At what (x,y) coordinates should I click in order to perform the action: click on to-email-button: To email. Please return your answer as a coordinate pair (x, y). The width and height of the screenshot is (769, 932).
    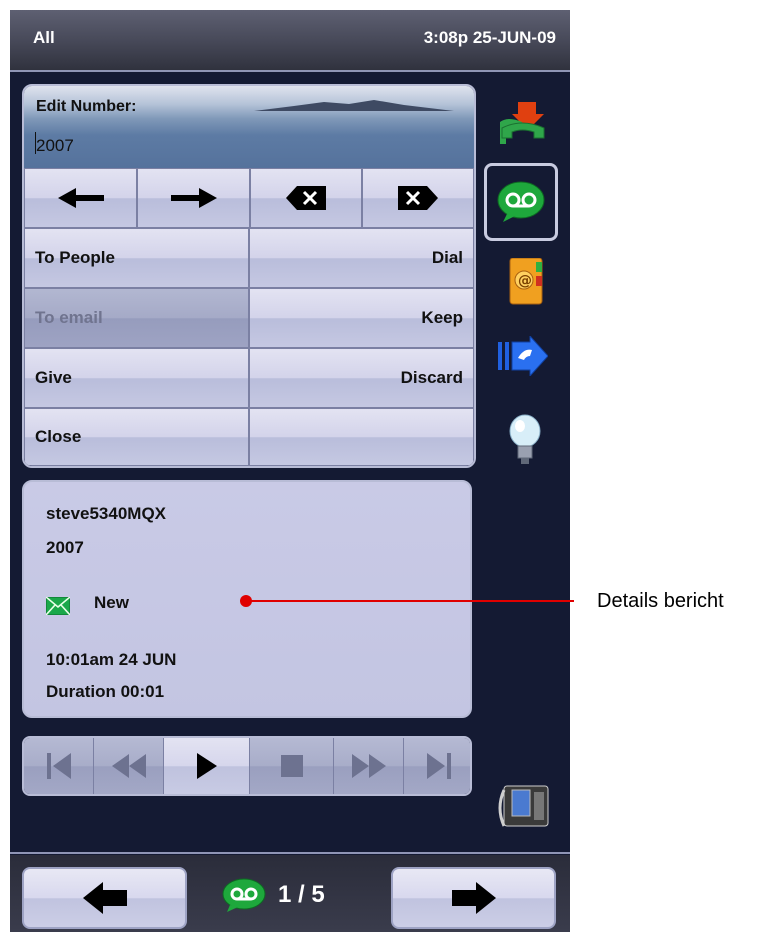
    Looking at the image, I should click on (136, 318).